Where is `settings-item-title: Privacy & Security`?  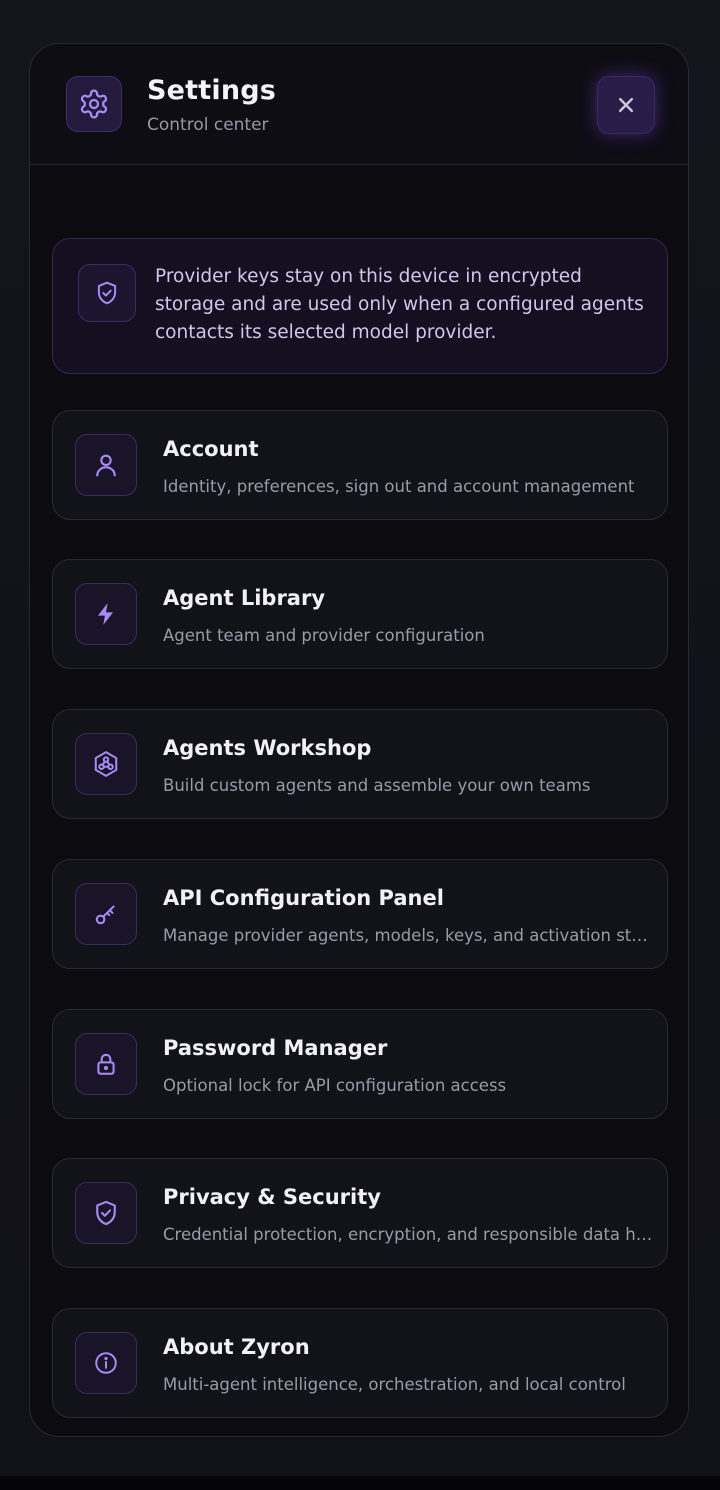
settings-item-title: Privacy & Security is located at coordinates (272, 1197).